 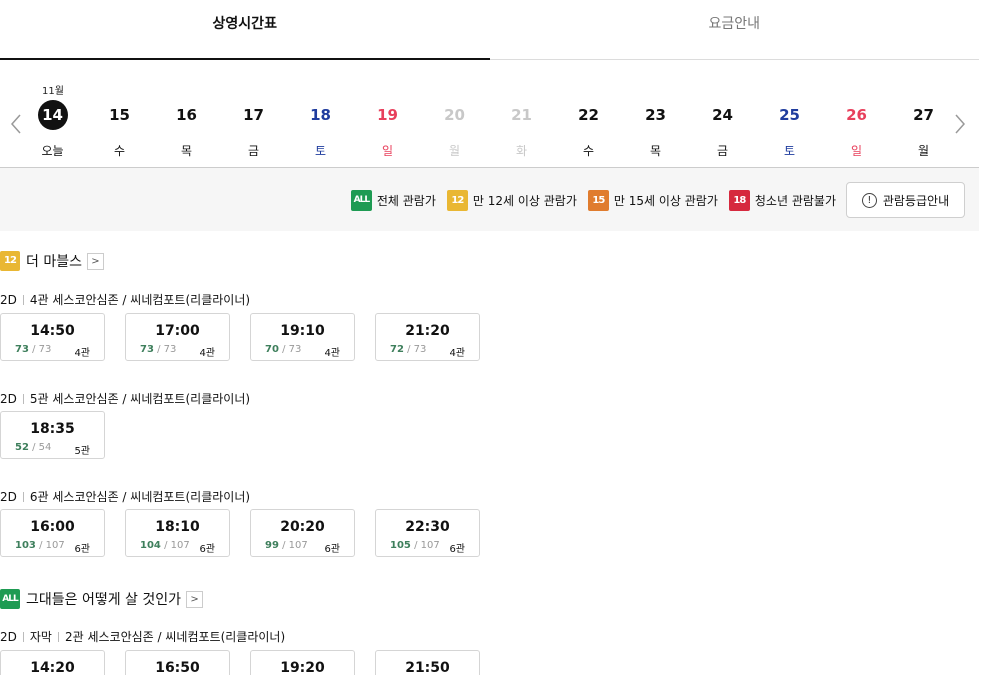 I want to click on screen-info: 2D 자막 2관 세스코안심존 / 씨네컴포트(리클라이너), so click(x=142, y=636).